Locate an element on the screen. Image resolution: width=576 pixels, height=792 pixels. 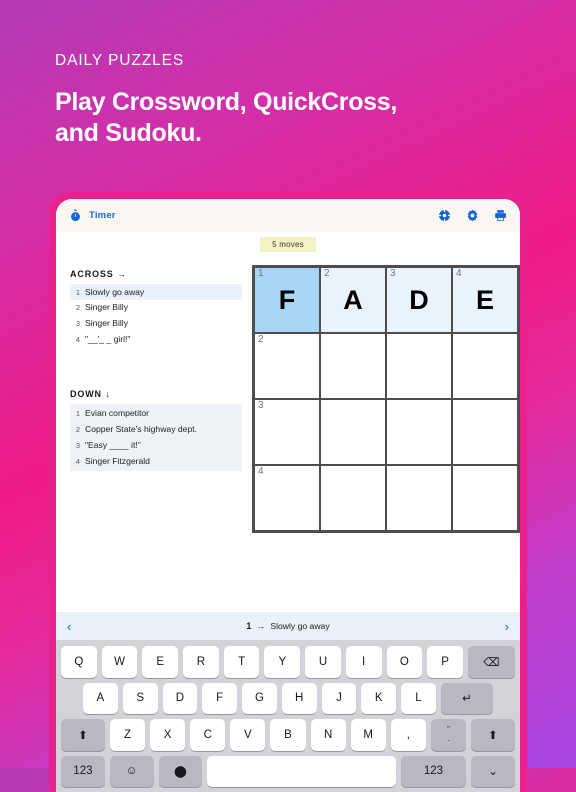
key-b: B is located at coordinates (288, 735).